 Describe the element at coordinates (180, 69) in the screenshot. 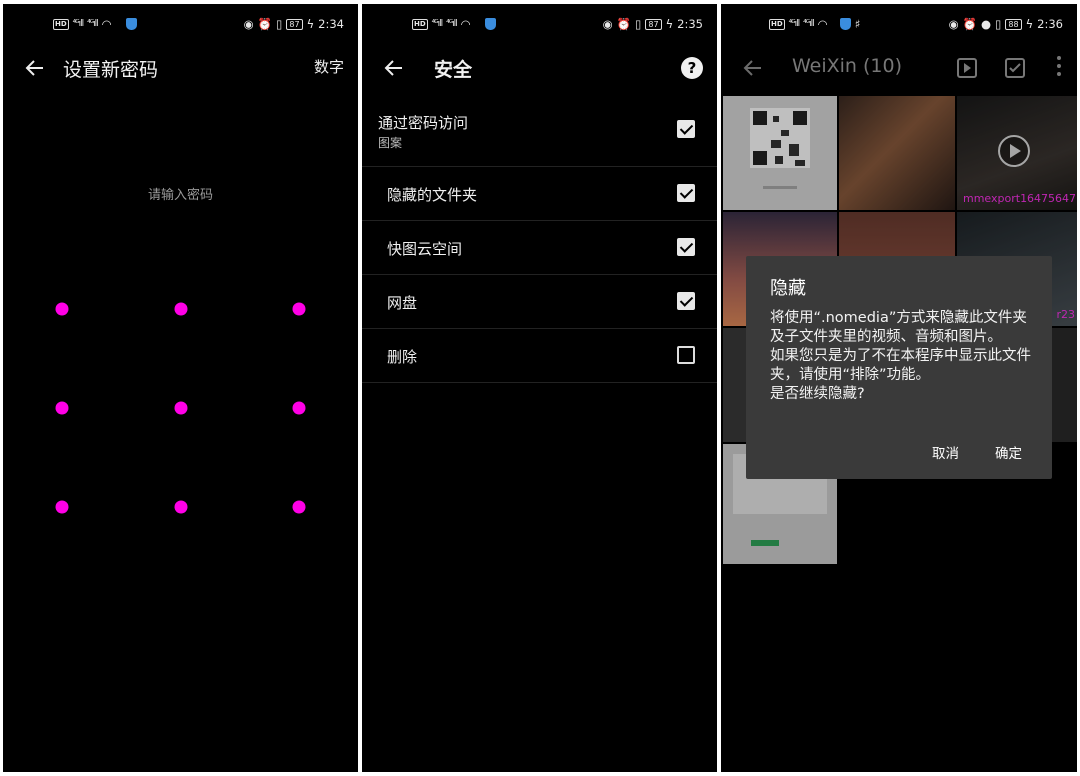

I see `app-bar: 设置新密码 数字` at that location.